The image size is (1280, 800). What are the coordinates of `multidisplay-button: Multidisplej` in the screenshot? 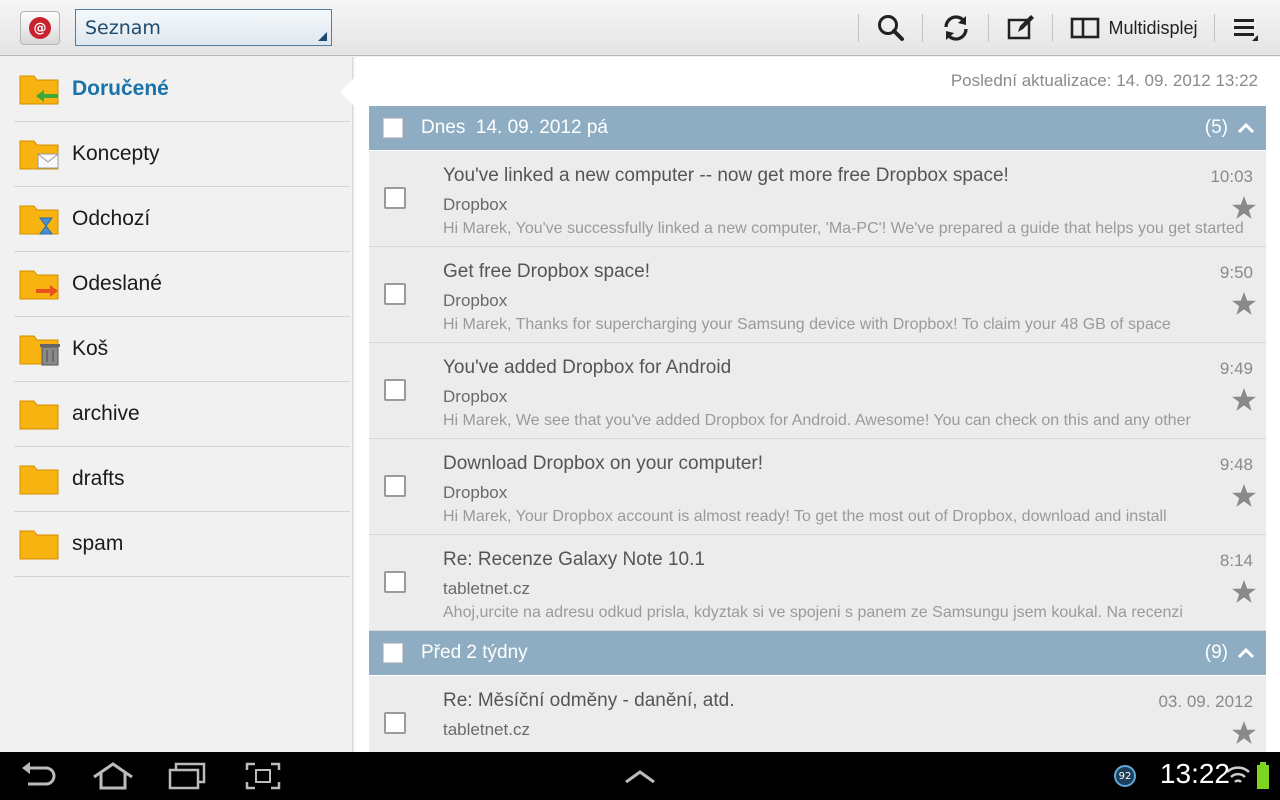 It's located at (1134, 28).